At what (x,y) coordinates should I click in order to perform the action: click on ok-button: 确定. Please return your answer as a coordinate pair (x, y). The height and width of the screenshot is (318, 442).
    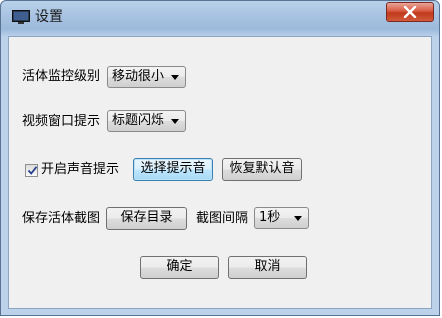
    Looking at the image, I should click on (179, 267).